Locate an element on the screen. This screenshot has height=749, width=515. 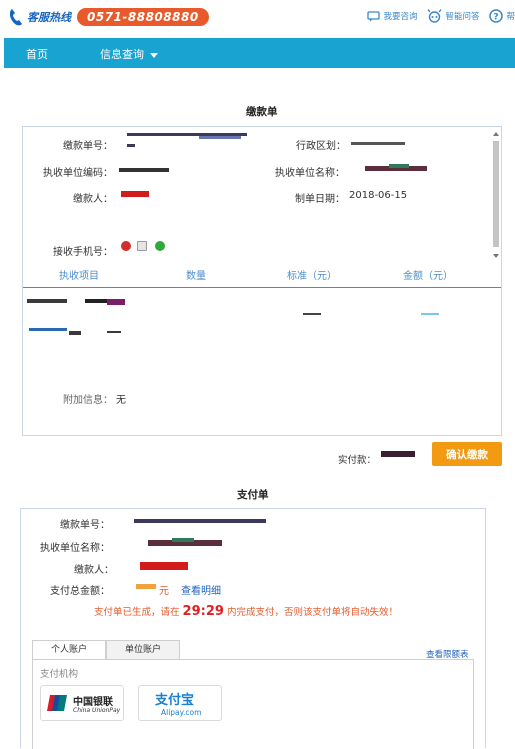
notice-scrollbar is located at coordinates (495, 196).